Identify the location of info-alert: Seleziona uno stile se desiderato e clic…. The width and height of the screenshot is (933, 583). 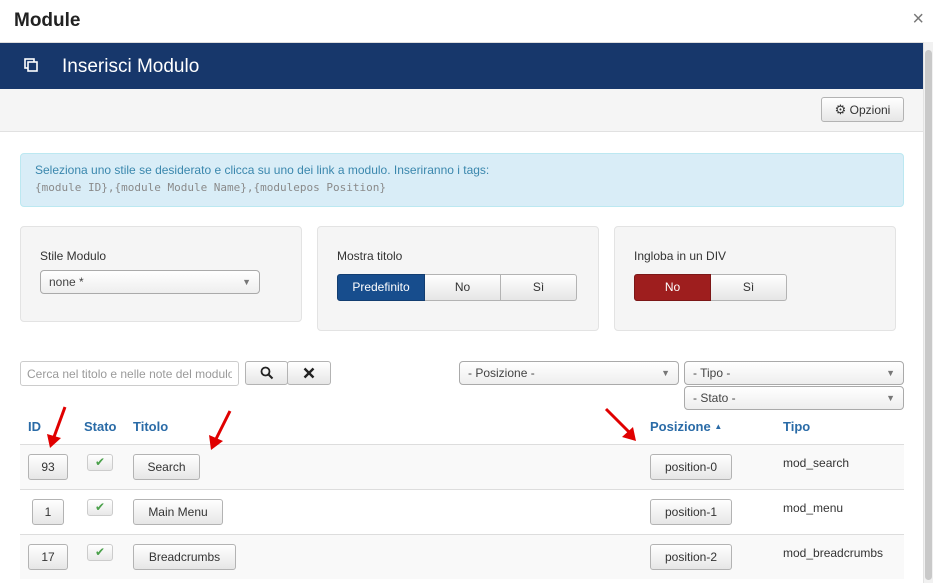
(462, 180).